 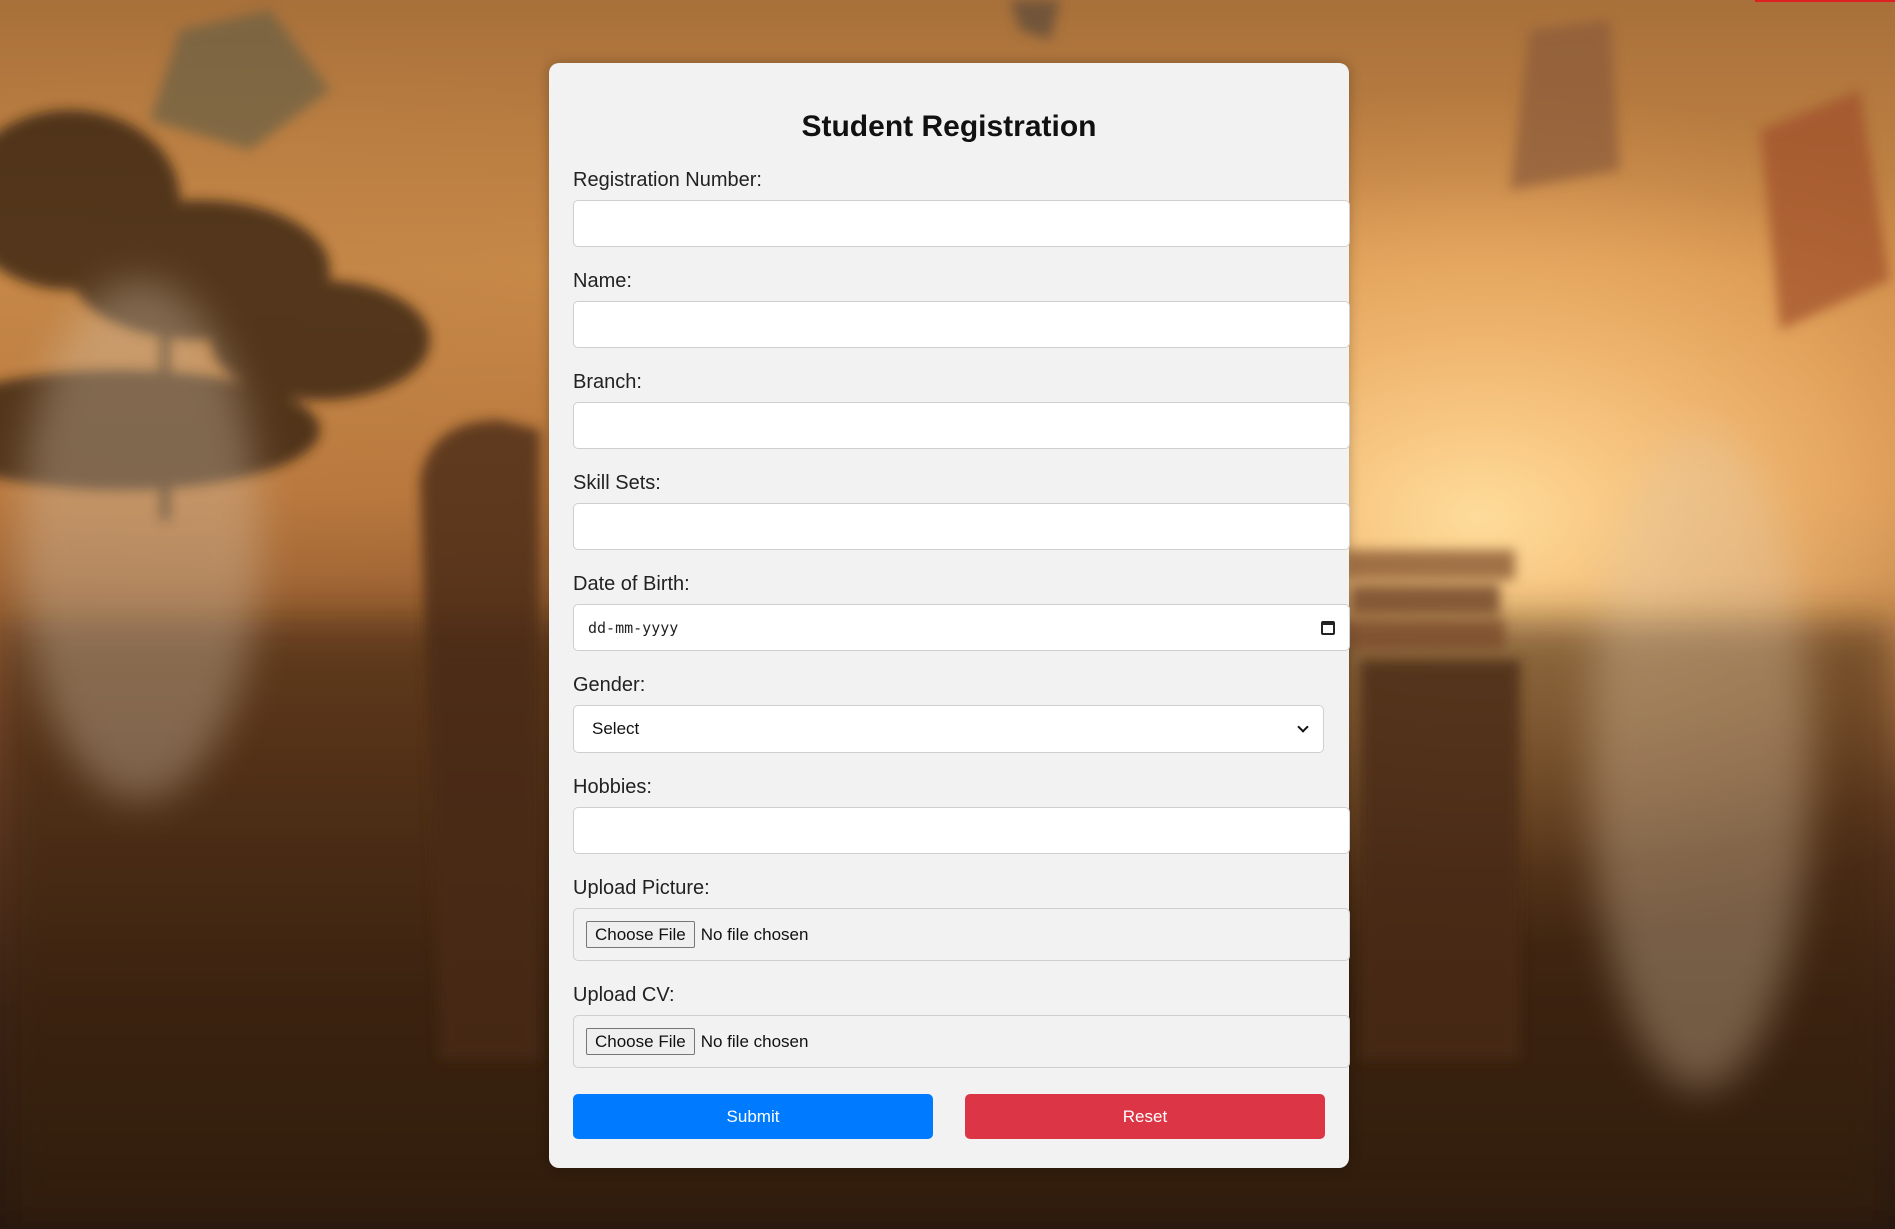 What do you see at coordinates (961, 627) in the screenshot?
I see `date-of-birth-input: dd-mm-yyyy` at bounding box center [961, 627].